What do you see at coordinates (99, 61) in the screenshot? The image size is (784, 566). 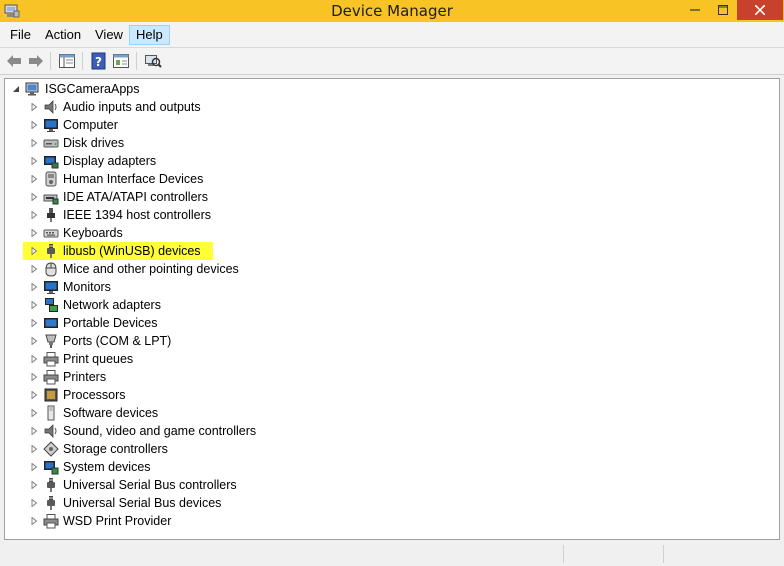 I see `help-icon: ?` at bounding box center [99, 61].